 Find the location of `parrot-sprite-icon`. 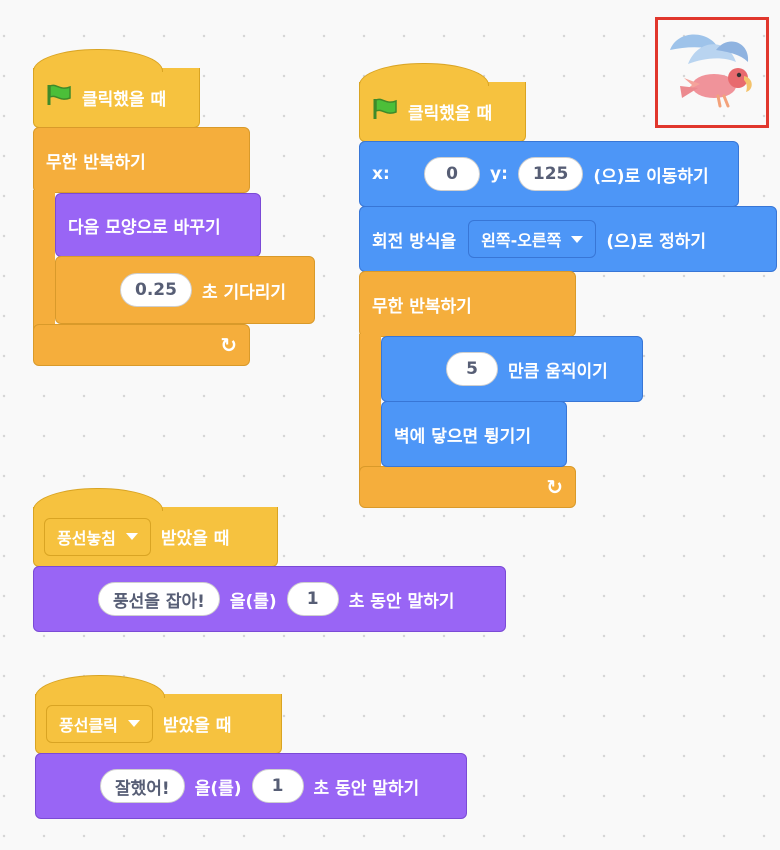

parrot-sprite-icon is located at coordinates (711, 71).